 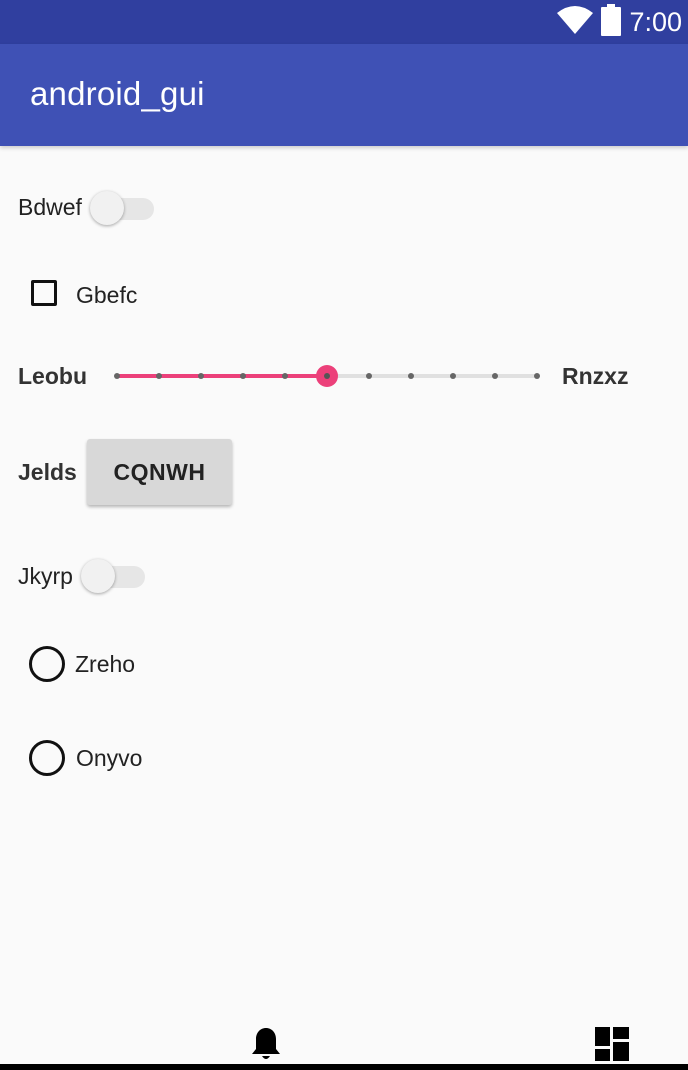 What do you see at coordinates (159, 472) in the screenshot?
I see `cqnwh-button: CQNWH` at bounding box center [159, 472].